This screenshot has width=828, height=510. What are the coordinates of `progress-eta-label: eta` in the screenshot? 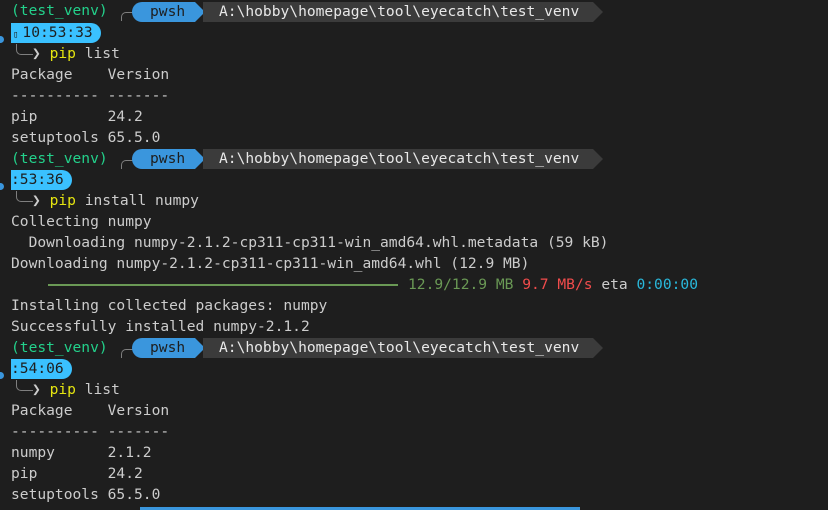 It's located at (614, 284).